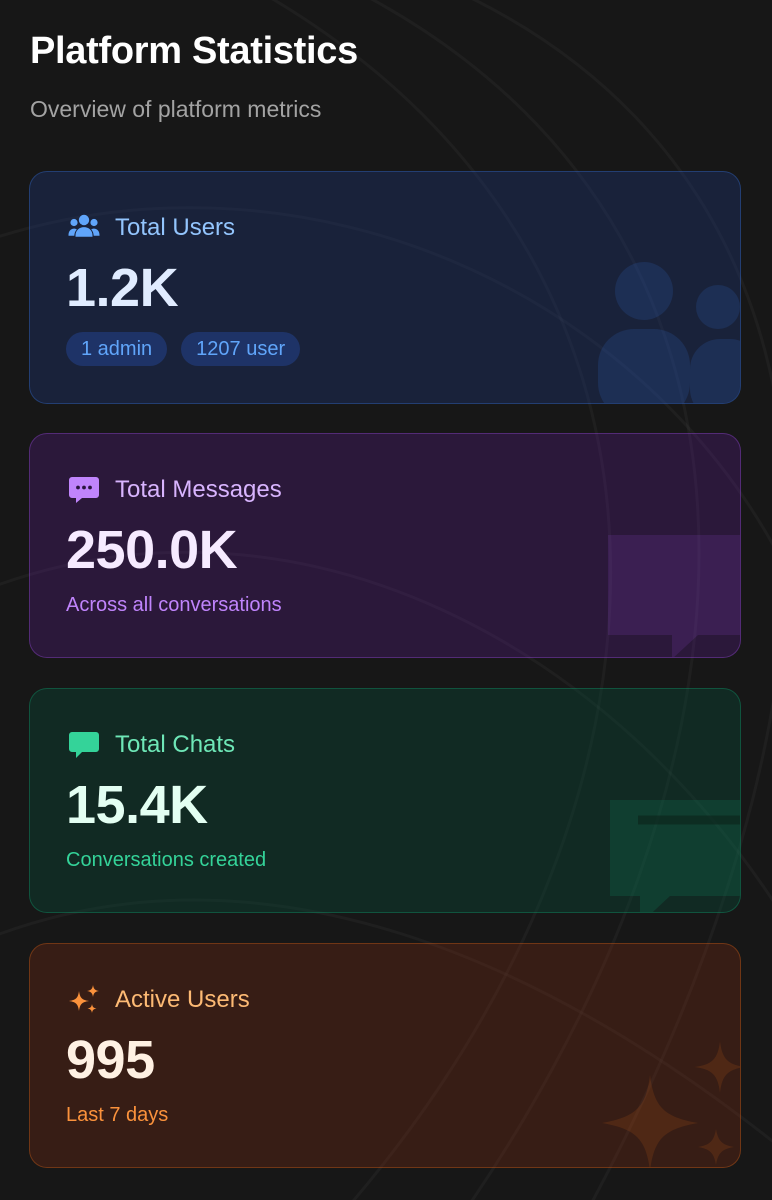  What do you see at coordinates (669, 332) in the screenshot?
I see `users-watermark-icon` at bounding box center [669, 332].